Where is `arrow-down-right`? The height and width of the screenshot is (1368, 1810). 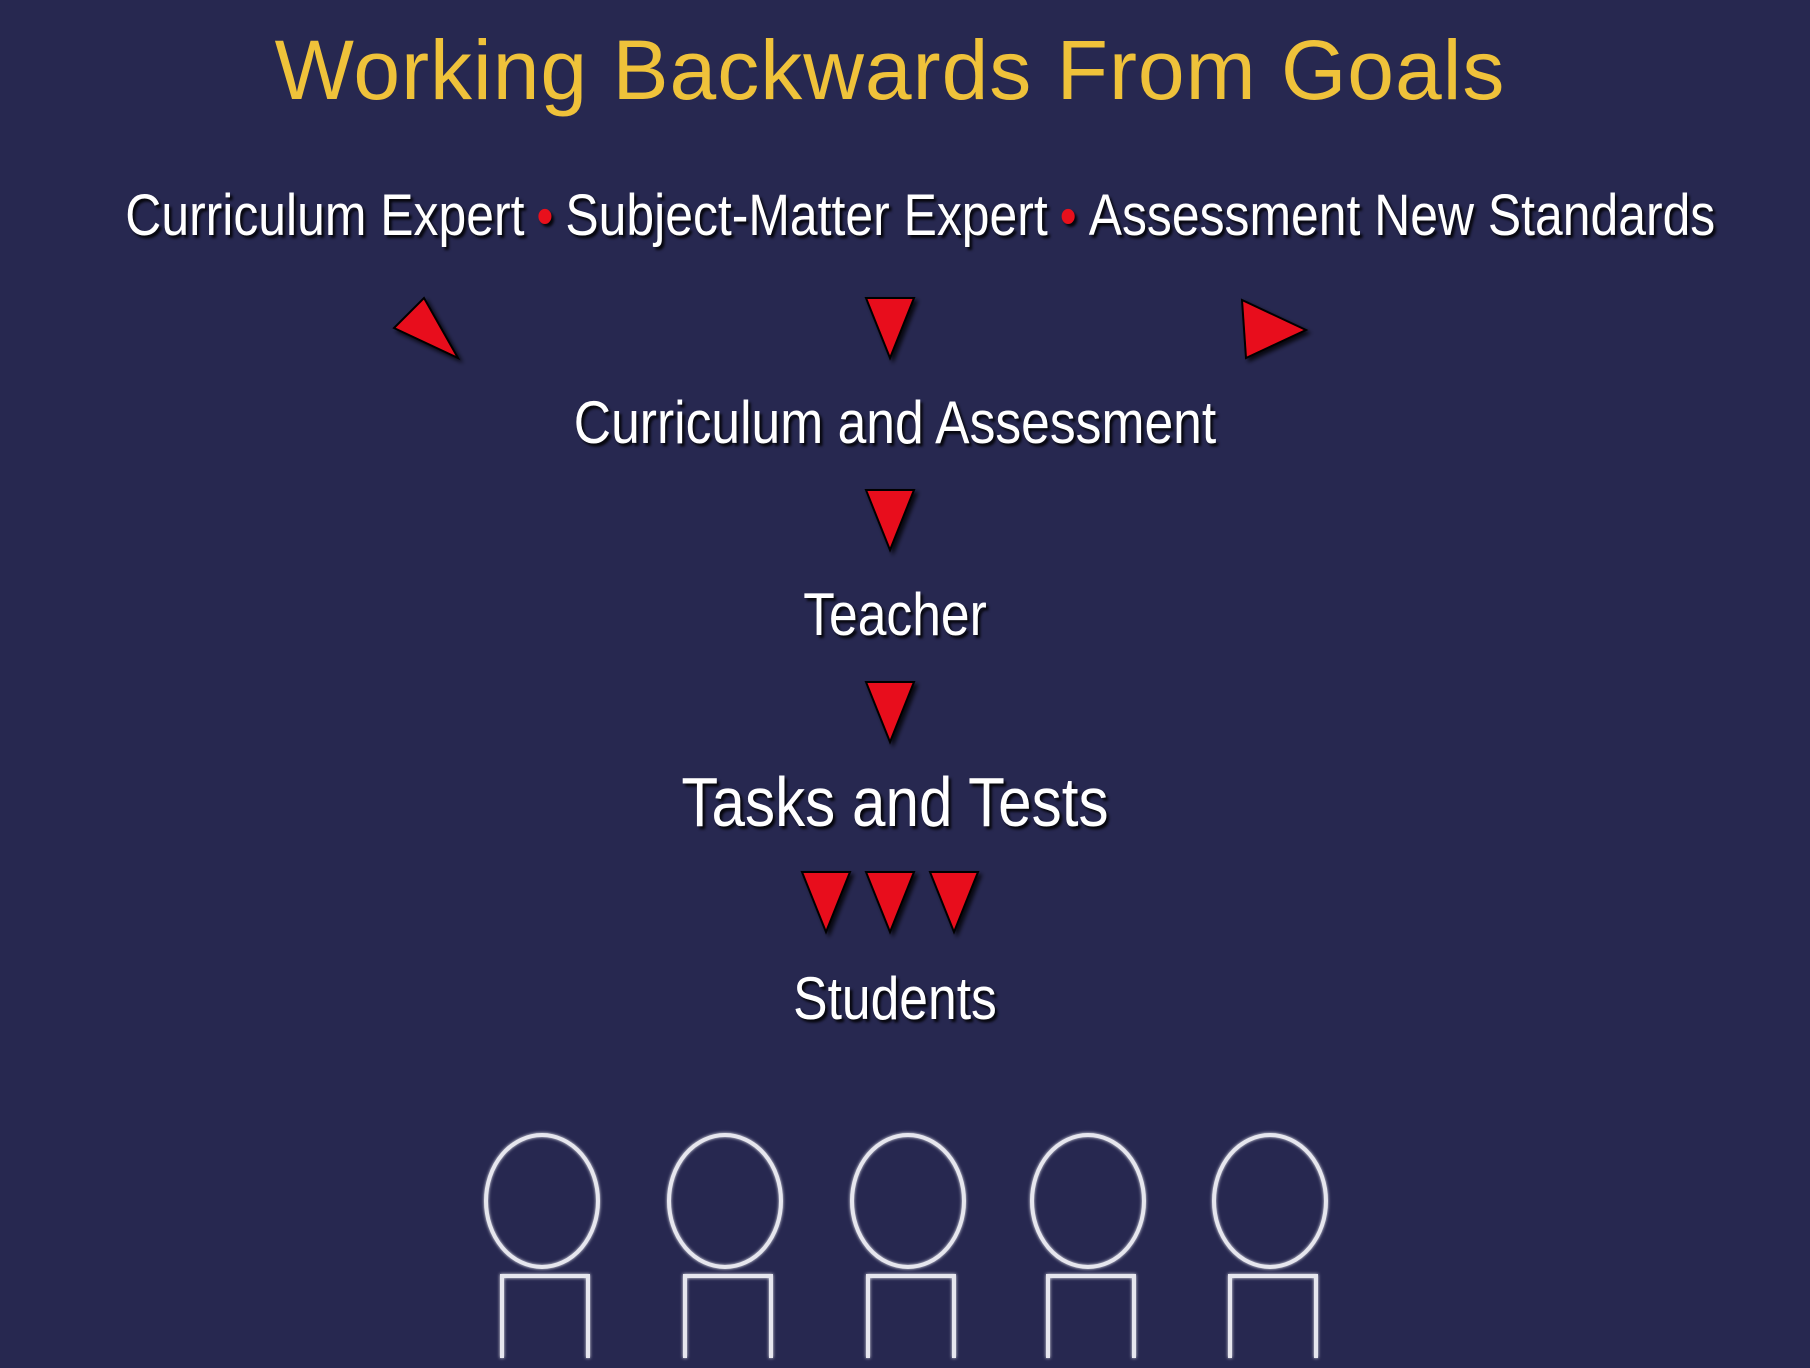
arrow-down-right is located at coordinates (426, 328).